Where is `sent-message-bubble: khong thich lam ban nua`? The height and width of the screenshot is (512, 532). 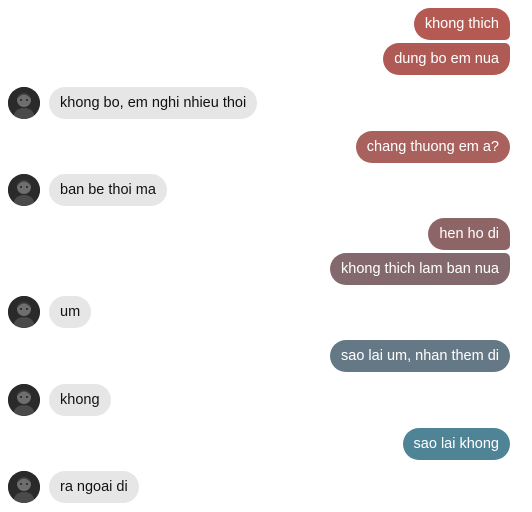
sent-message-bubble: khong thich lam ban nua is located at coordinates (420, 269).